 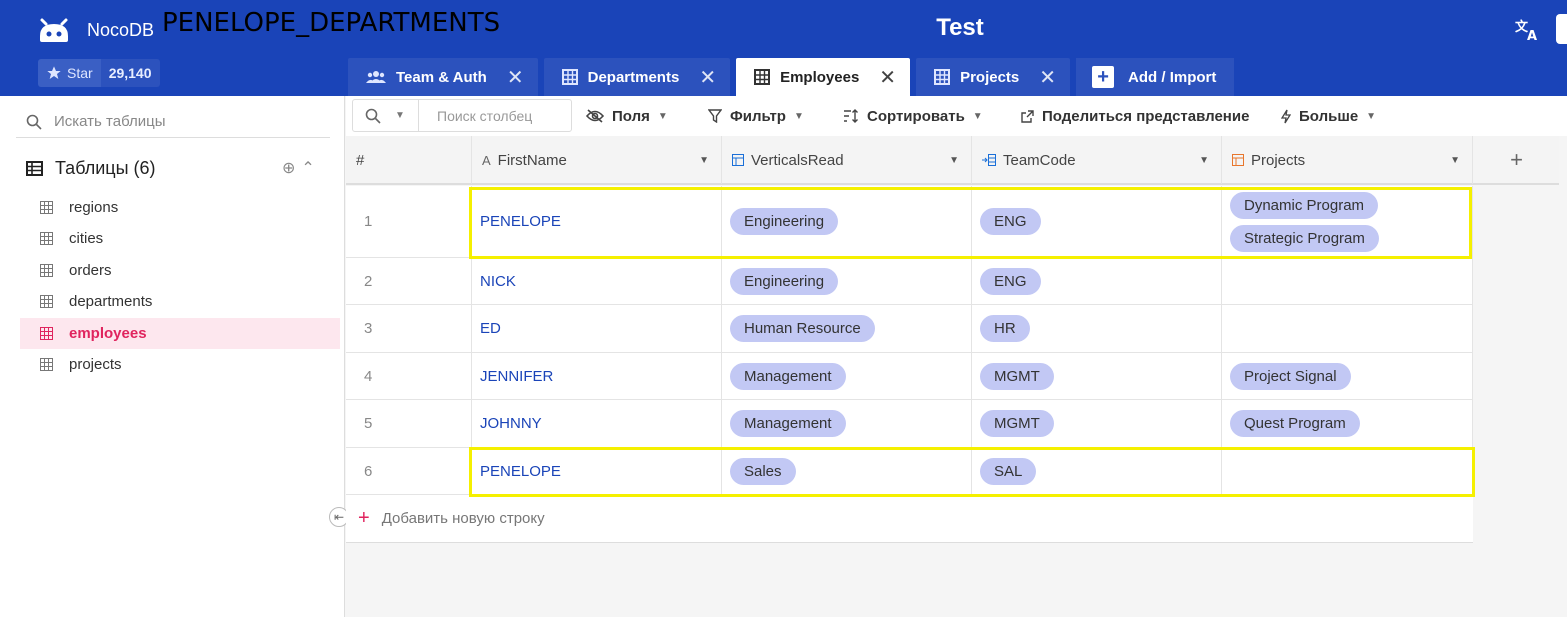 I want to click on translate-icon: 文 A, so click(x=1528, y=30).